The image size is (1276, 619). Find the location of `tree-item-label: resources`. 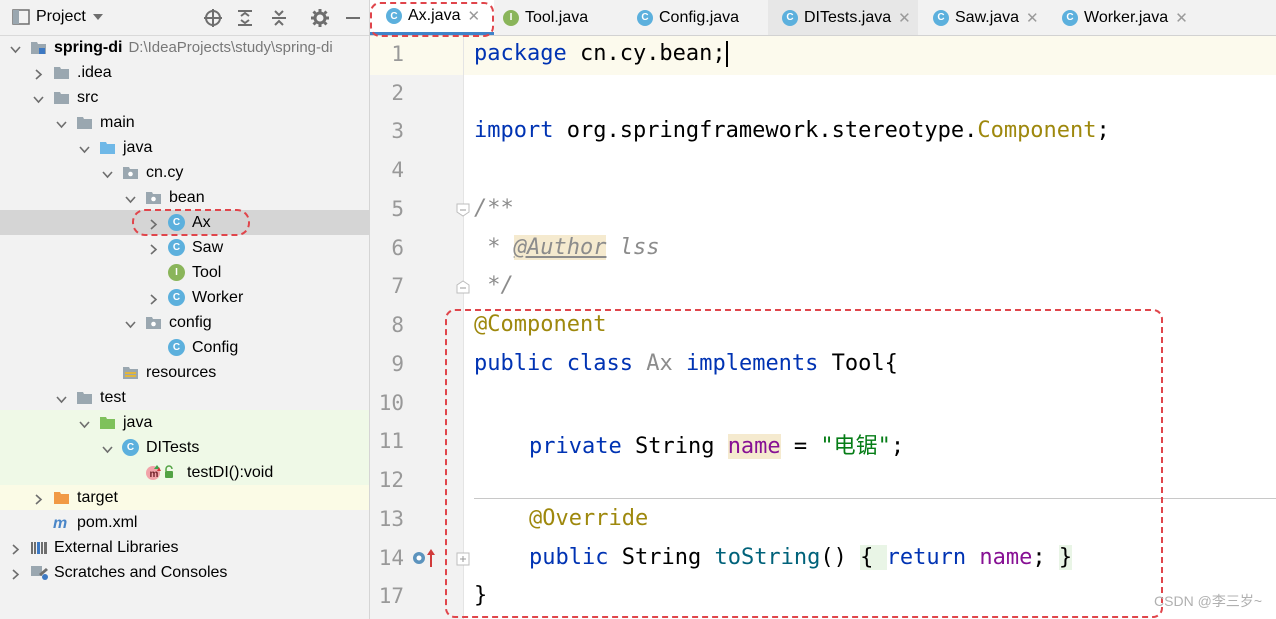

tree-item-label: resources is located at coordinates (181, 373).